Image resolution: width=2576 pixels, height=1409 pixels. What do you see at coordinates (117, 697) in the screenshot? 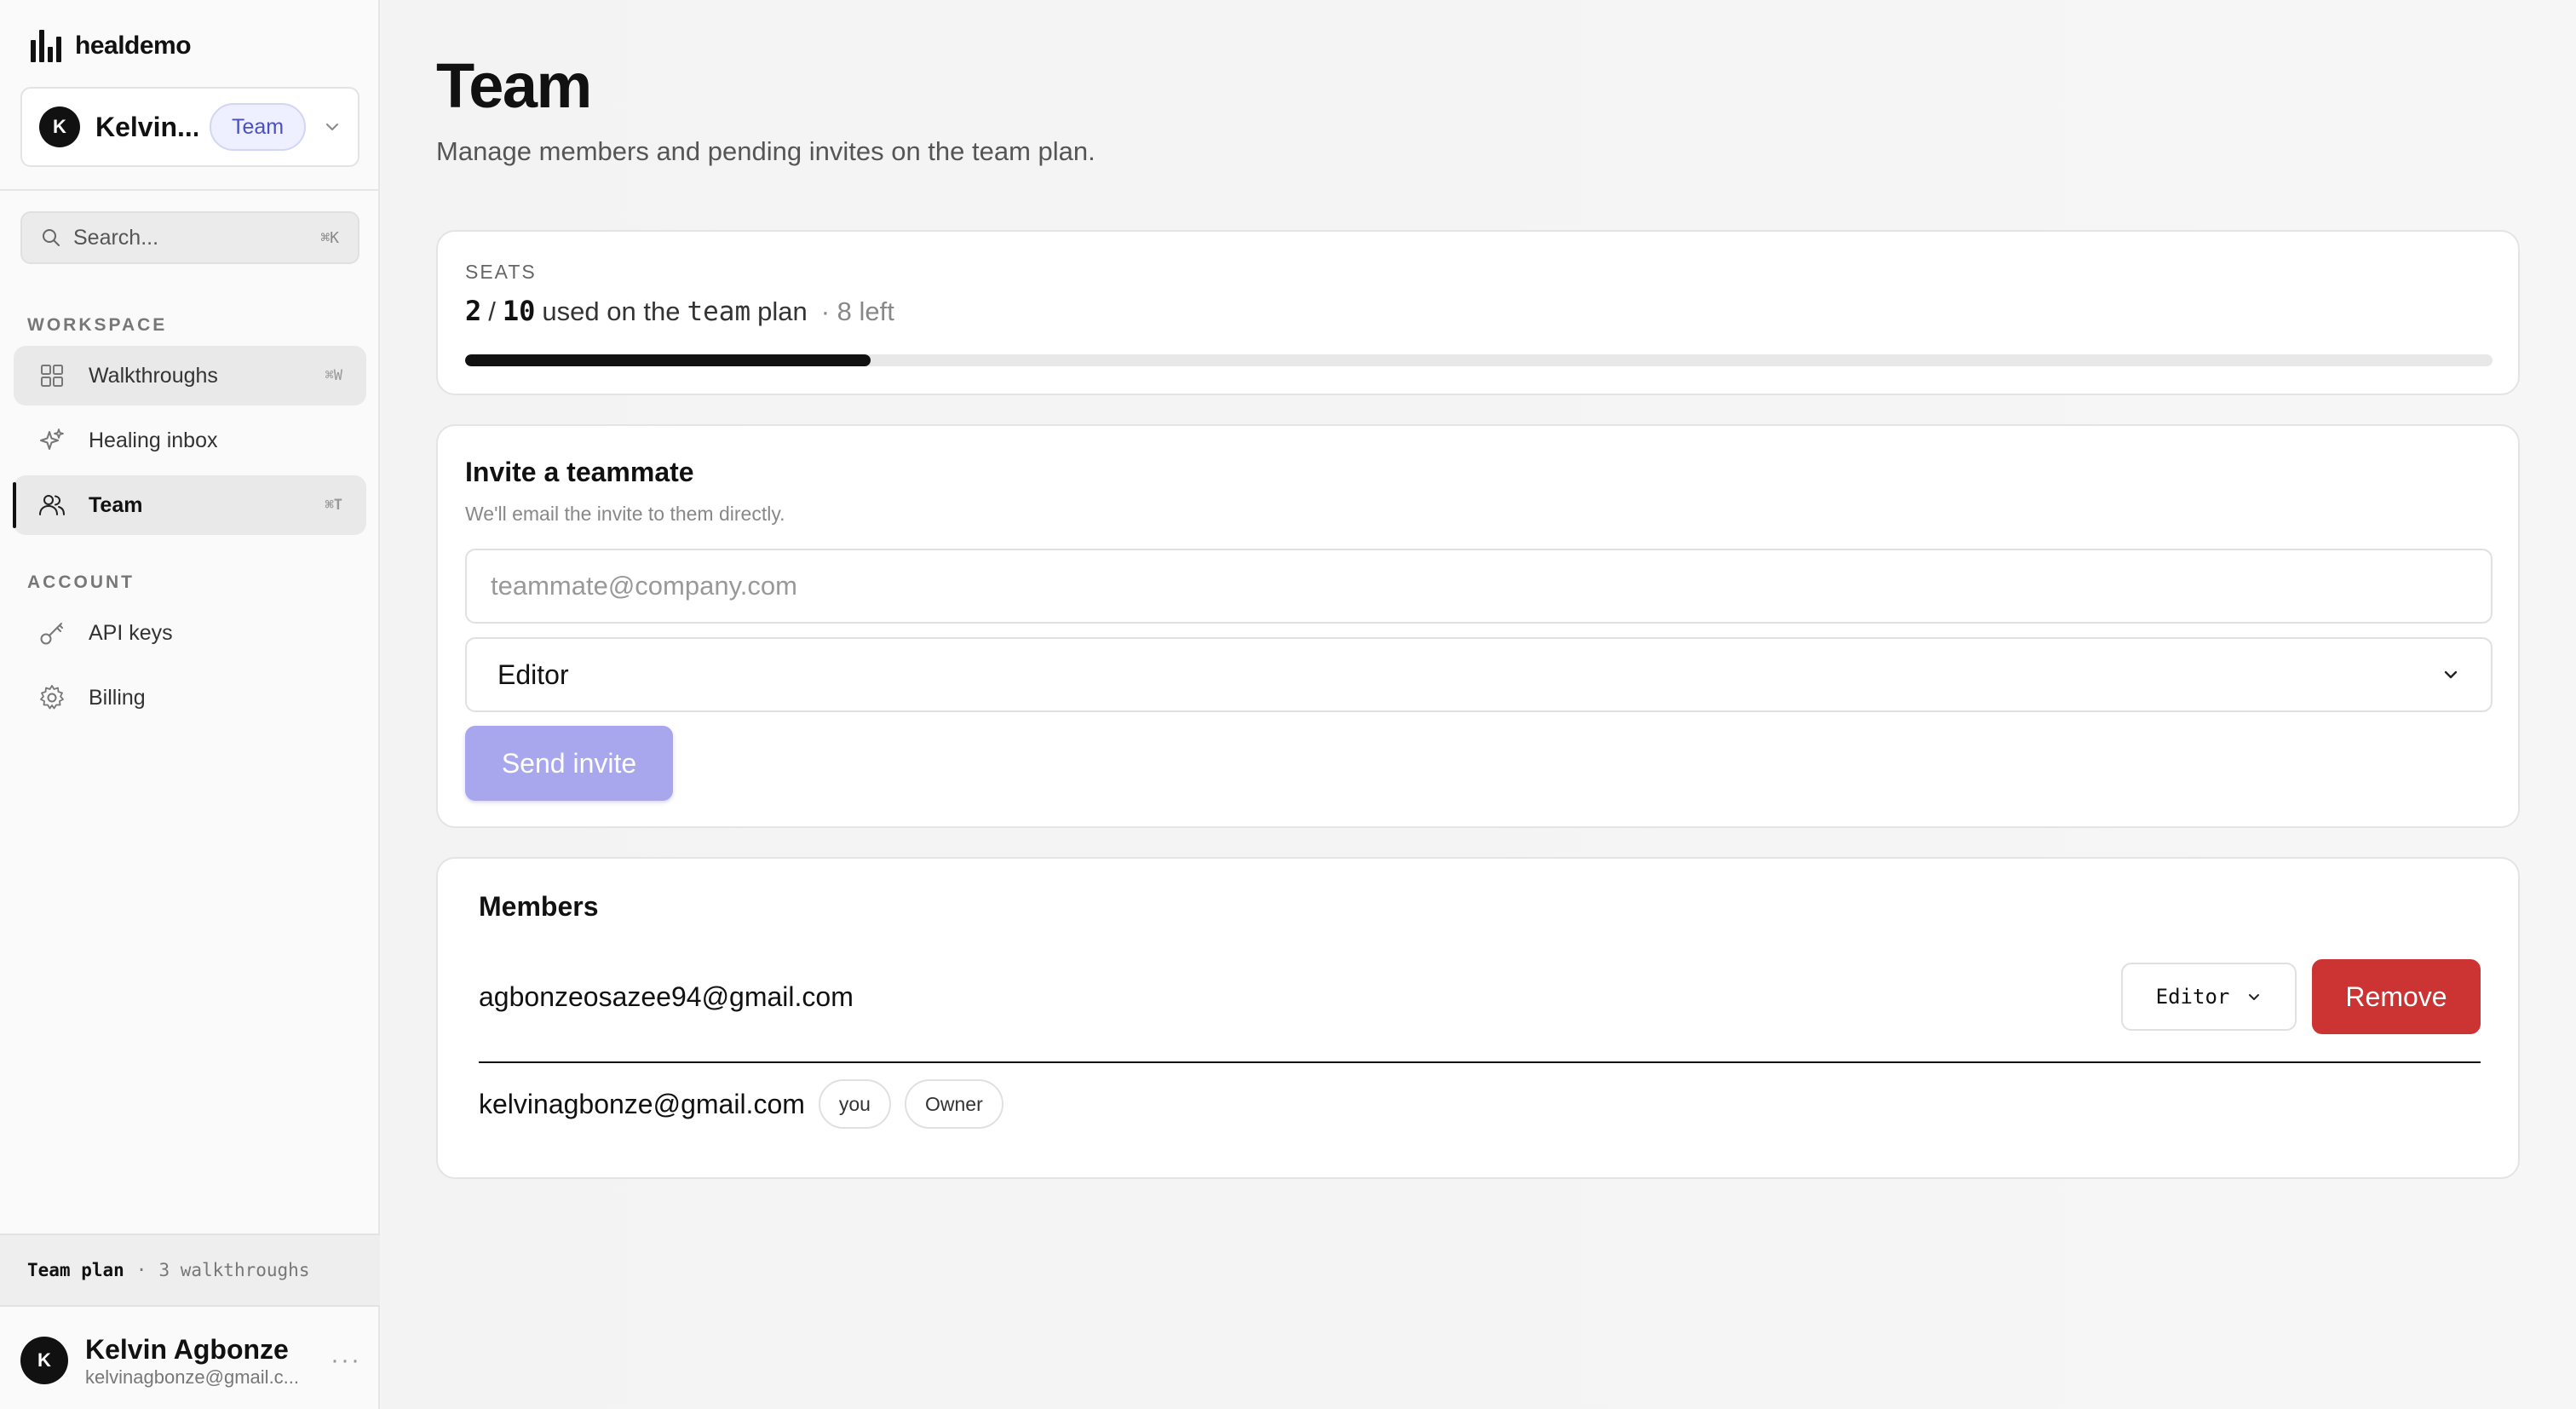
I see `sidebar-item-label: Billing` at bounding box center [117, 697].